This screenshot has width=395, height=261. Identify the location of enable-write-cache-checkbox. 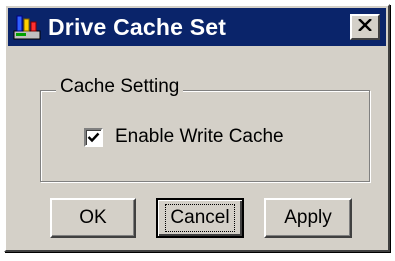
(93, 137).